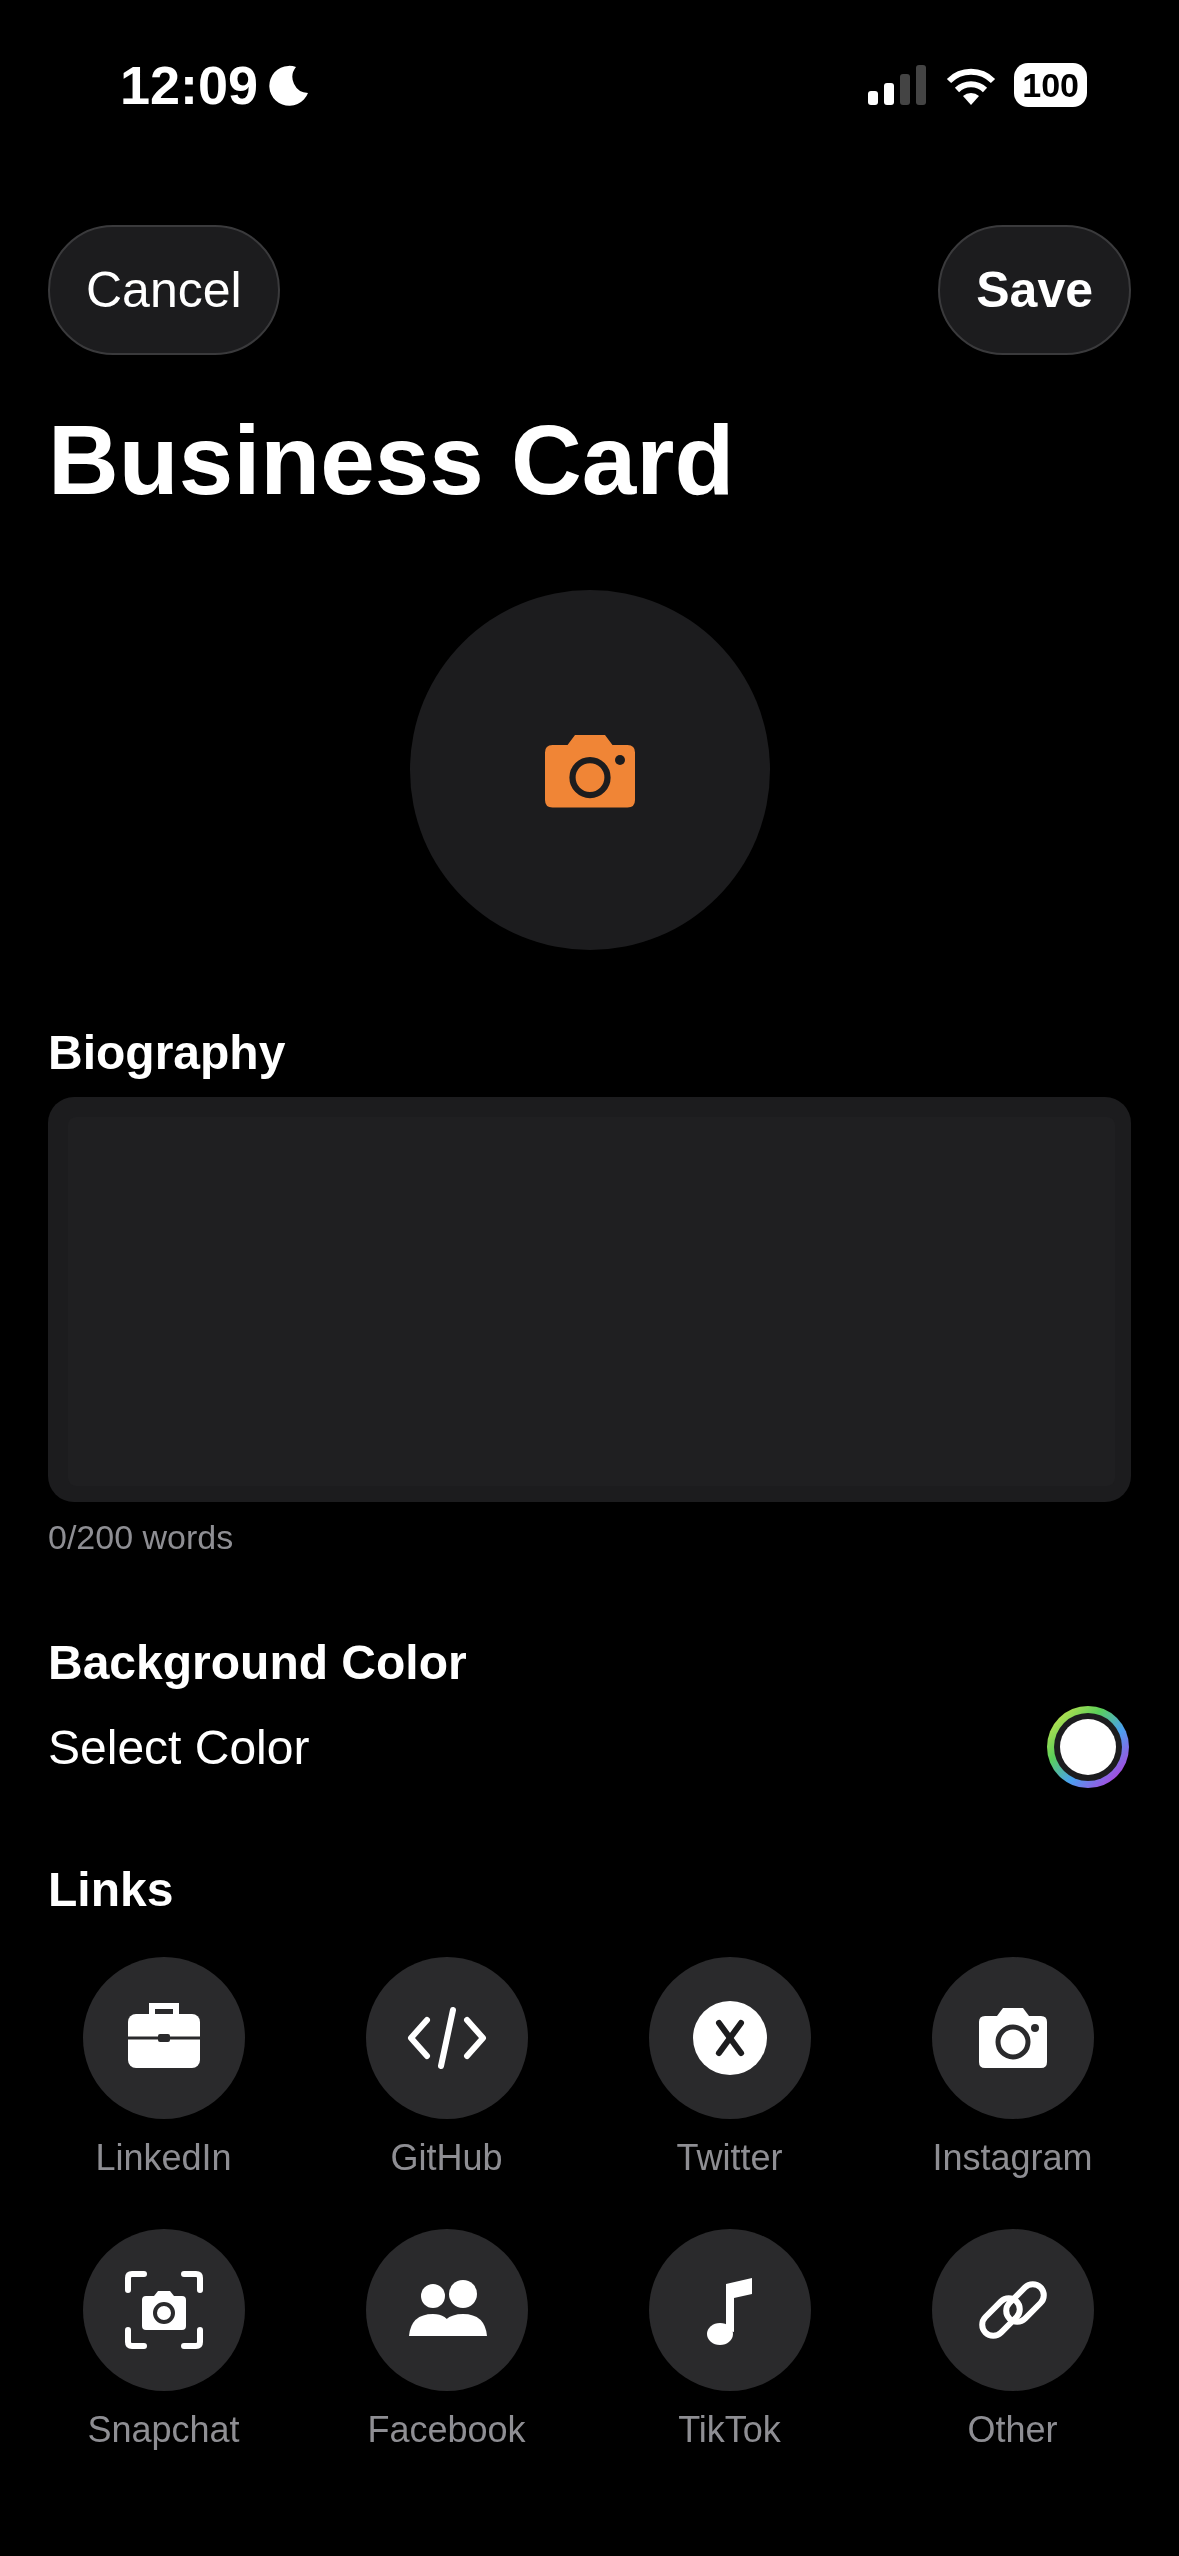 This screenshot has height=2556, width=1179. What do you see at coordinates (164, 290) in the screenshot?
I see `cancel-button: Cancel` at bounding box center [164, 290].